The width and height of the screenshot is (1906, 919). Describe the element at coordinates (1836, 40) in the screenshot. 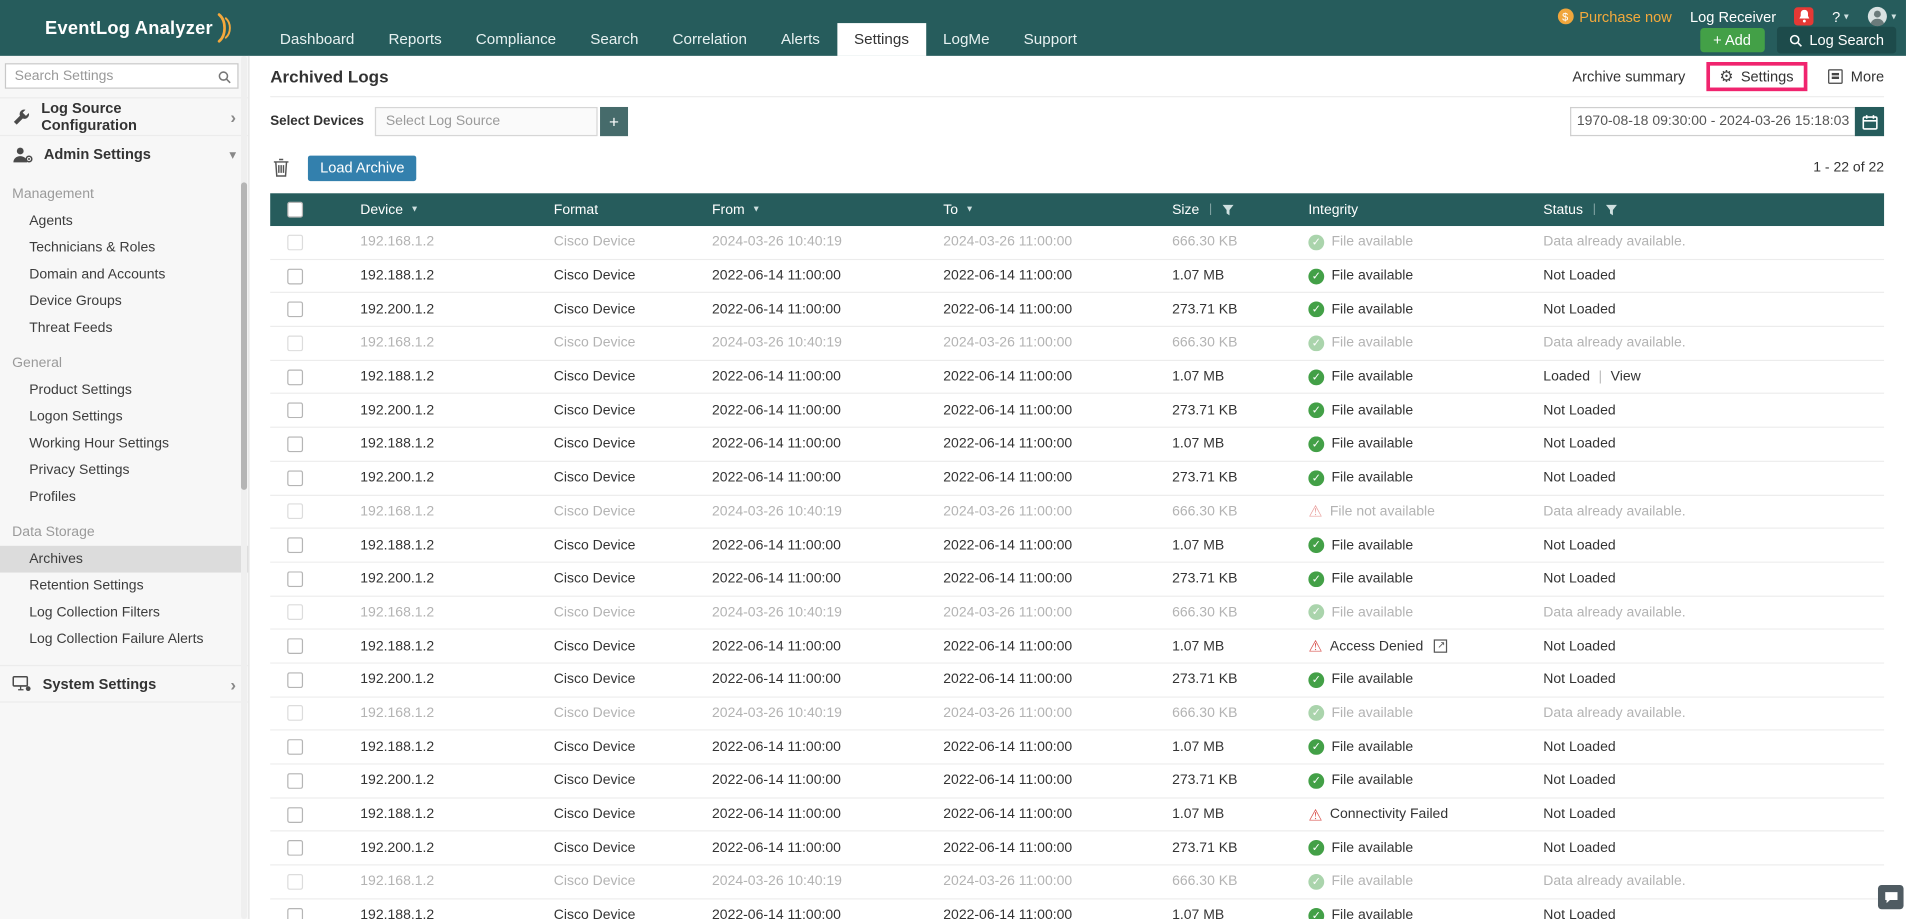

I see `log-search-button: Log Search` at that location.